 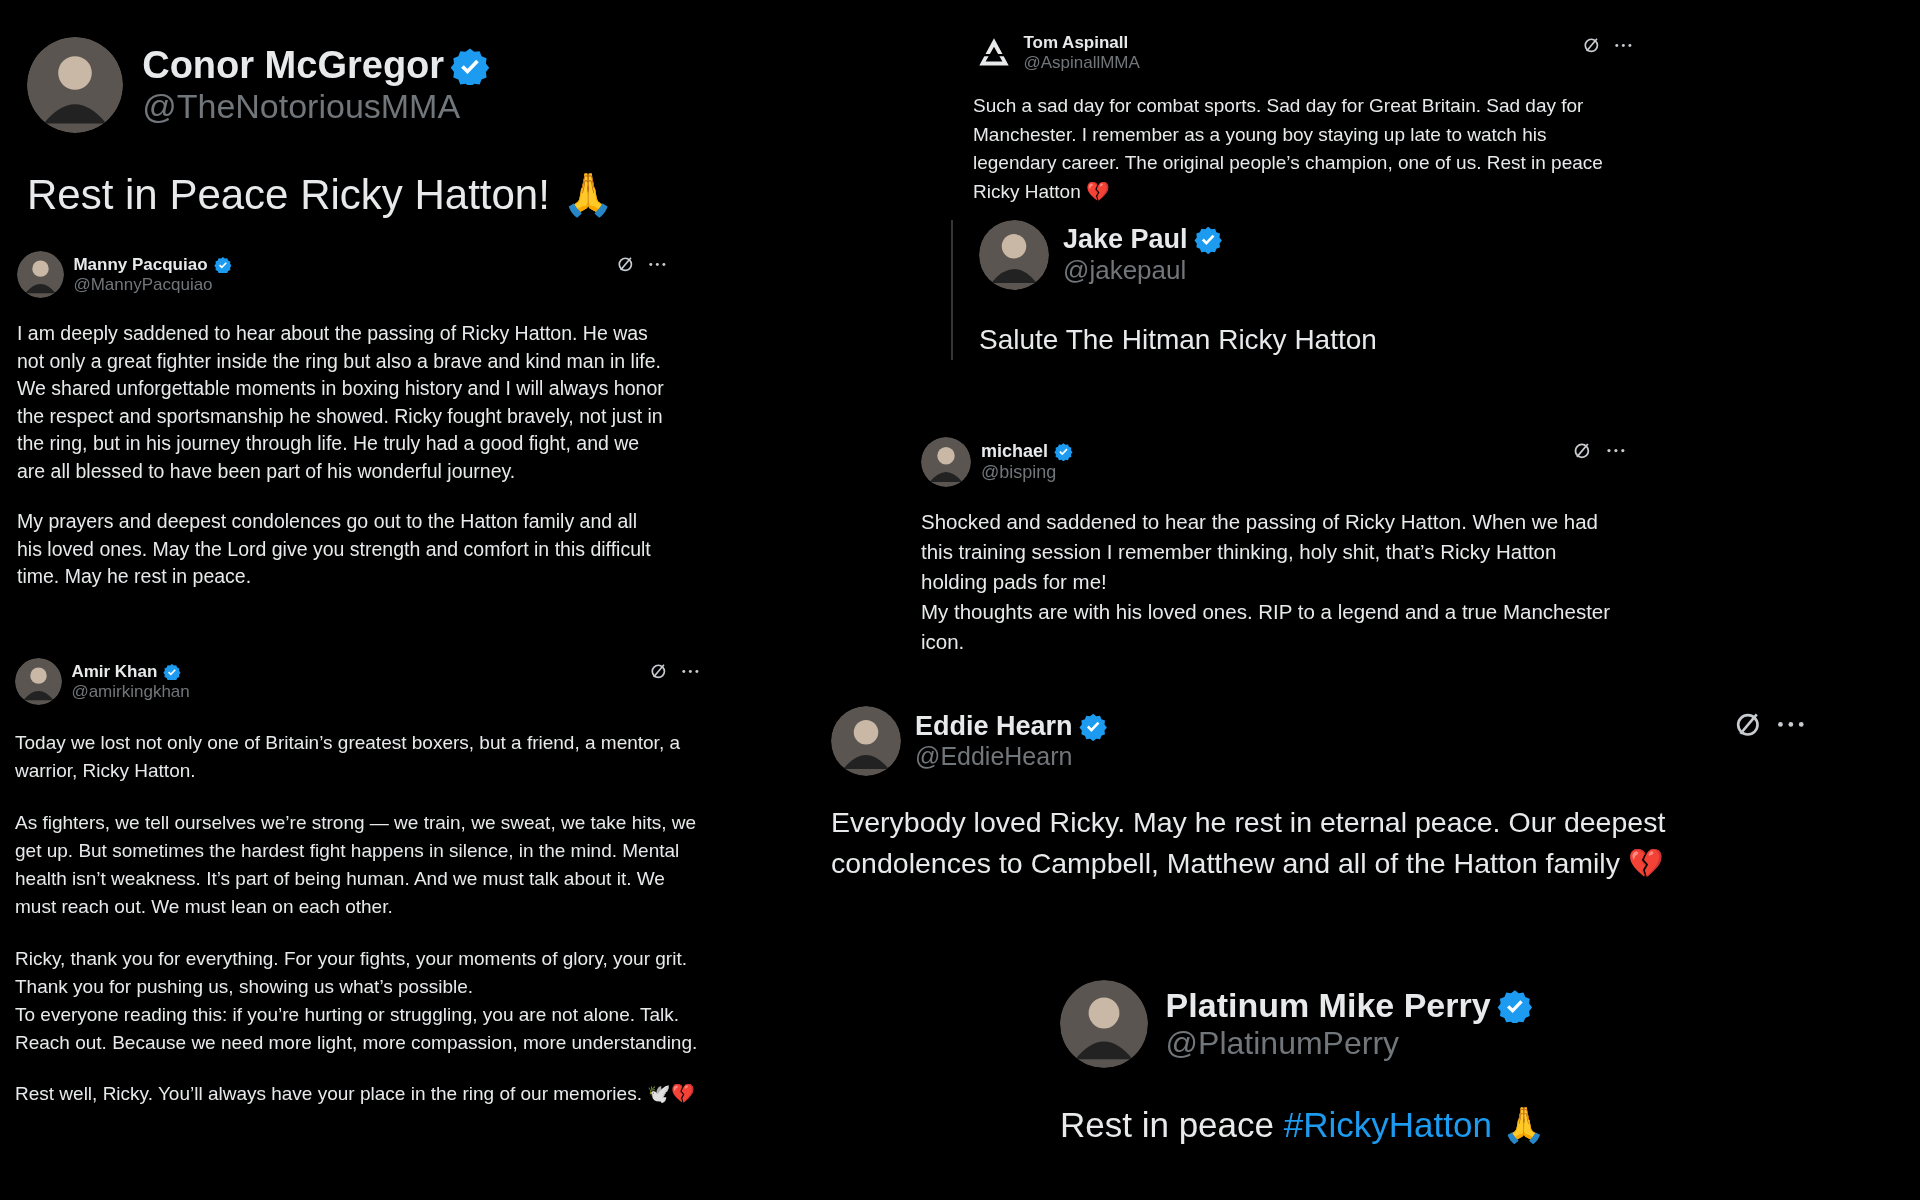 What do you see at coordinates (341, 402) in the screenshot?
I see `post-text: I am deeply saddened to hear about the passing of Ricky Hatton. He was not only a great fighter inside the ring but also a brave and kind man in life. We shared unforgettable moments in boxing history and I will always honor the respect and sportsmanship he showed. Ricky fought bravely, not just in the ring, but in his journey through life. He truly had a good fight, and we are all blessed to have been part of his wonderful journey.` at bounding box center [341, 402].